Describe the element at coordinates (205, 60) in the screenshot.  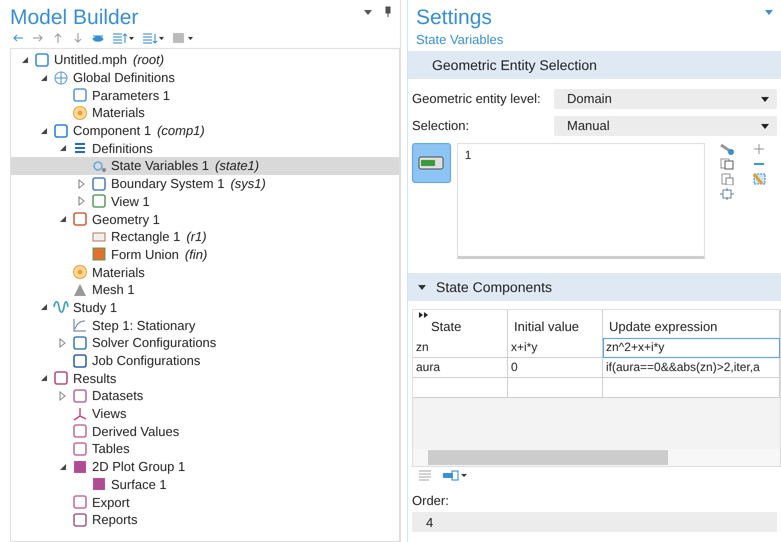
I see `tree-item: Untitled.mph (root)` at that location.